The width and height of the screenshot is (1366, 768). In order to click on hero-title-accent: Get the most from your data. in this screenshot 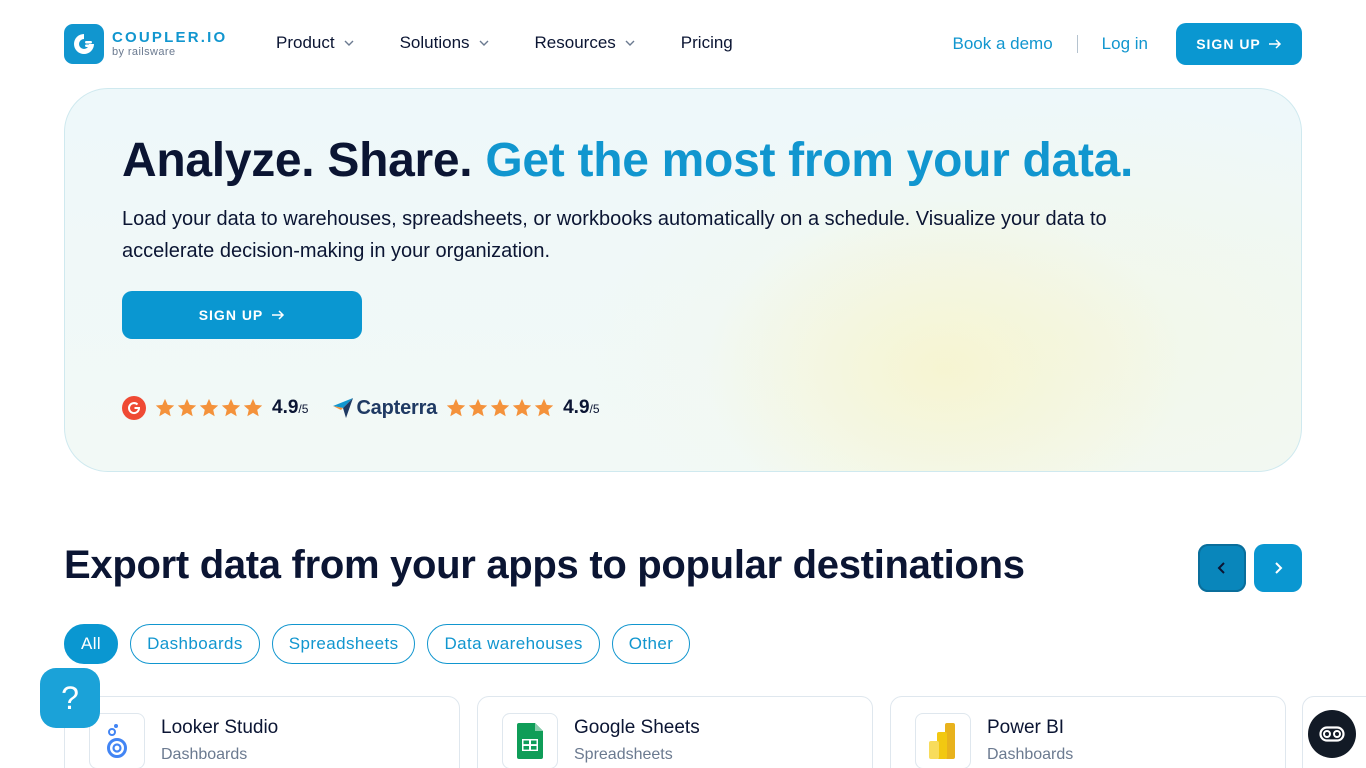, I will do `click(809, 160)`.